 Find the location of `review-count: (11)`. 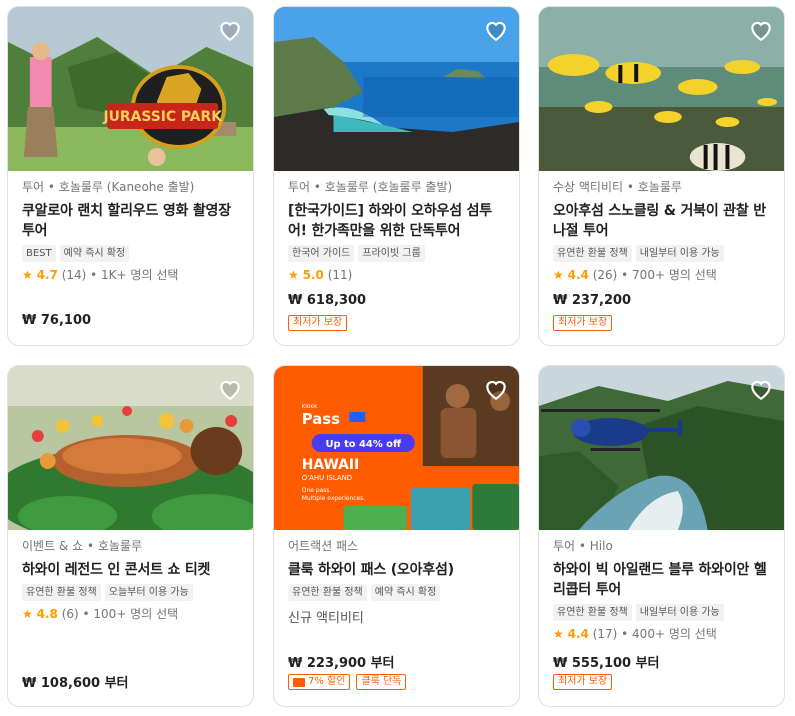

review-count: (11) is located at coordinates (340, 275).